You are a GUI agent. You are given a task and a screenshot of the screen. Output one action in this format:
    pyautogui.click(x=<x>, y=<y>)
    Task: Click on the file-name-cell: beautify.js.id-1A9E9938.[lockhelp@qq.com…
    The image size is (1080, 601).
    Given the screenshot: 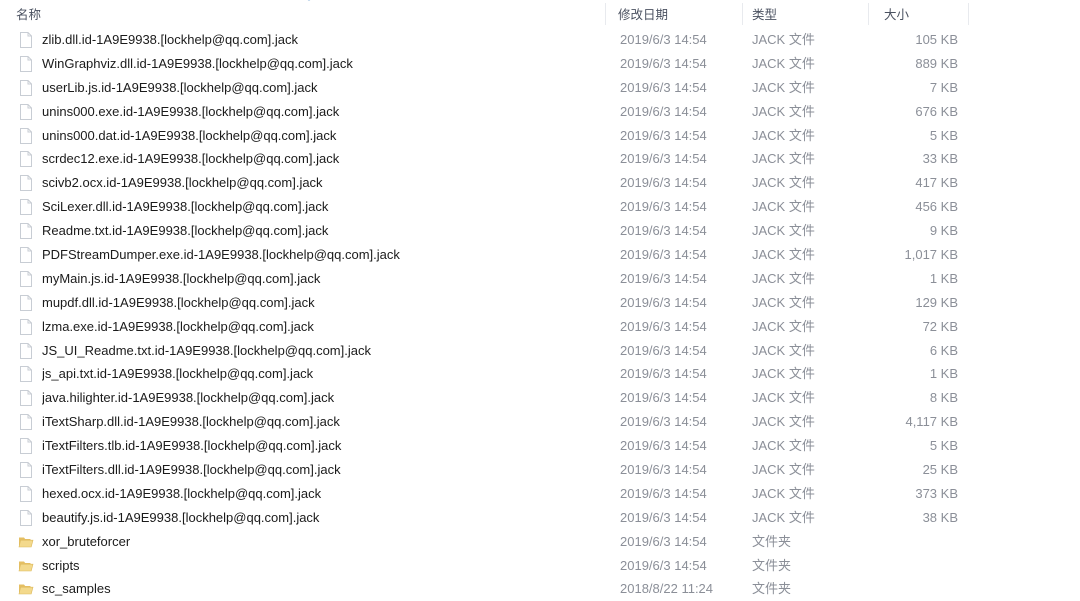 What is the action you would take?
    pyautogui.click(x=181, y=517)
    